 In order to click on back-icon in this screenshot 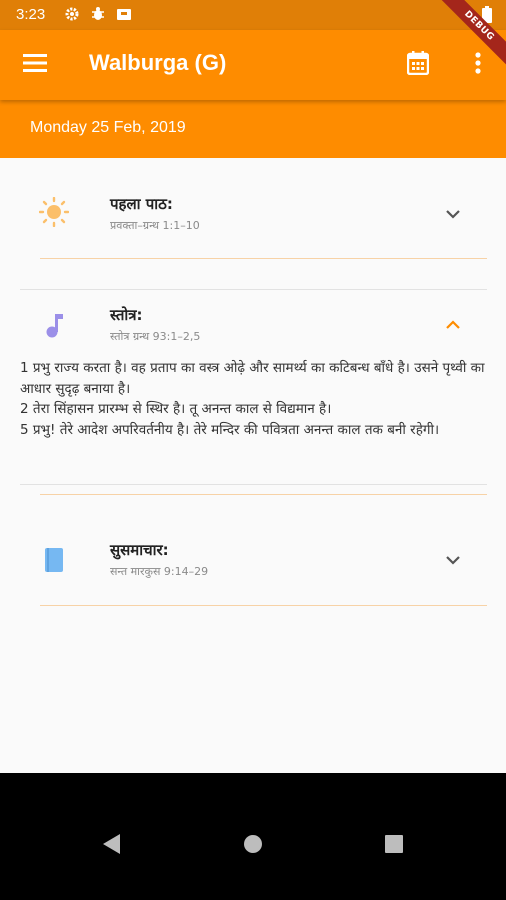, I will do `click(111, 846)`.